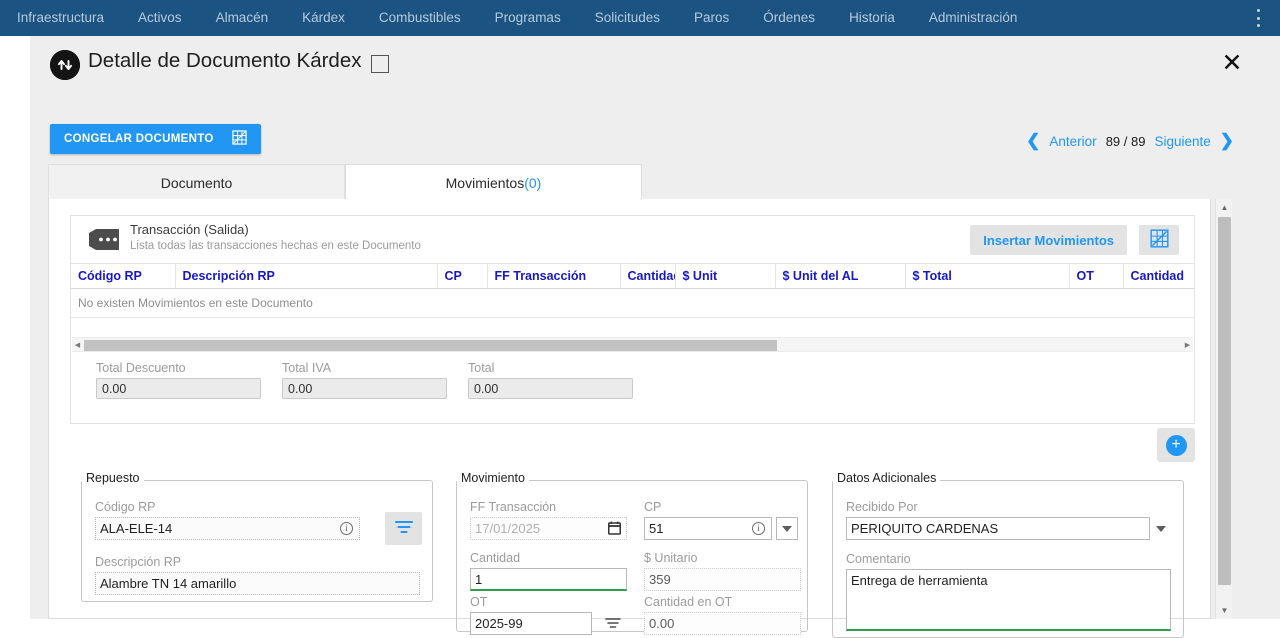 The height and width of the screenshot is (638, 1280). I want to click on calendar-icon, so click(614, 530).